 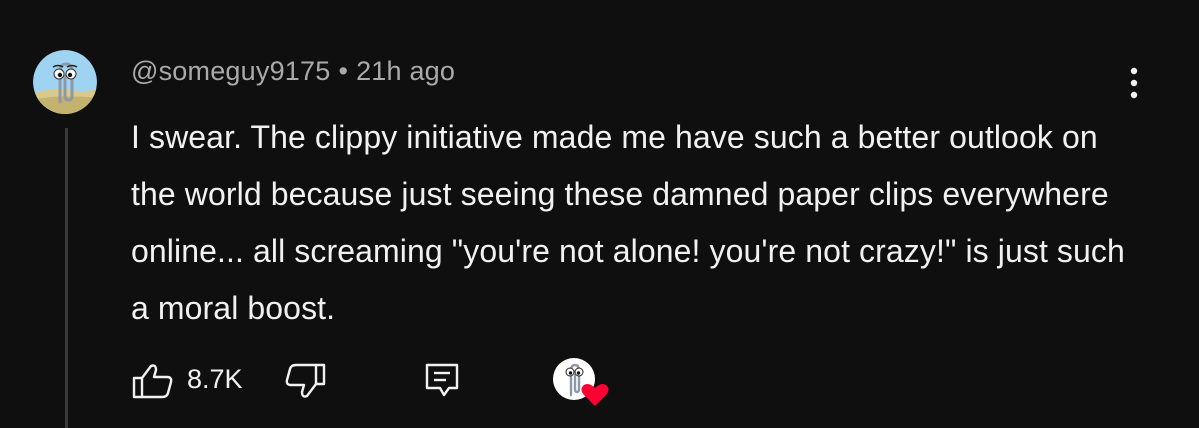 I want to click on reply-comment-icon, so click(x=442, y=380).